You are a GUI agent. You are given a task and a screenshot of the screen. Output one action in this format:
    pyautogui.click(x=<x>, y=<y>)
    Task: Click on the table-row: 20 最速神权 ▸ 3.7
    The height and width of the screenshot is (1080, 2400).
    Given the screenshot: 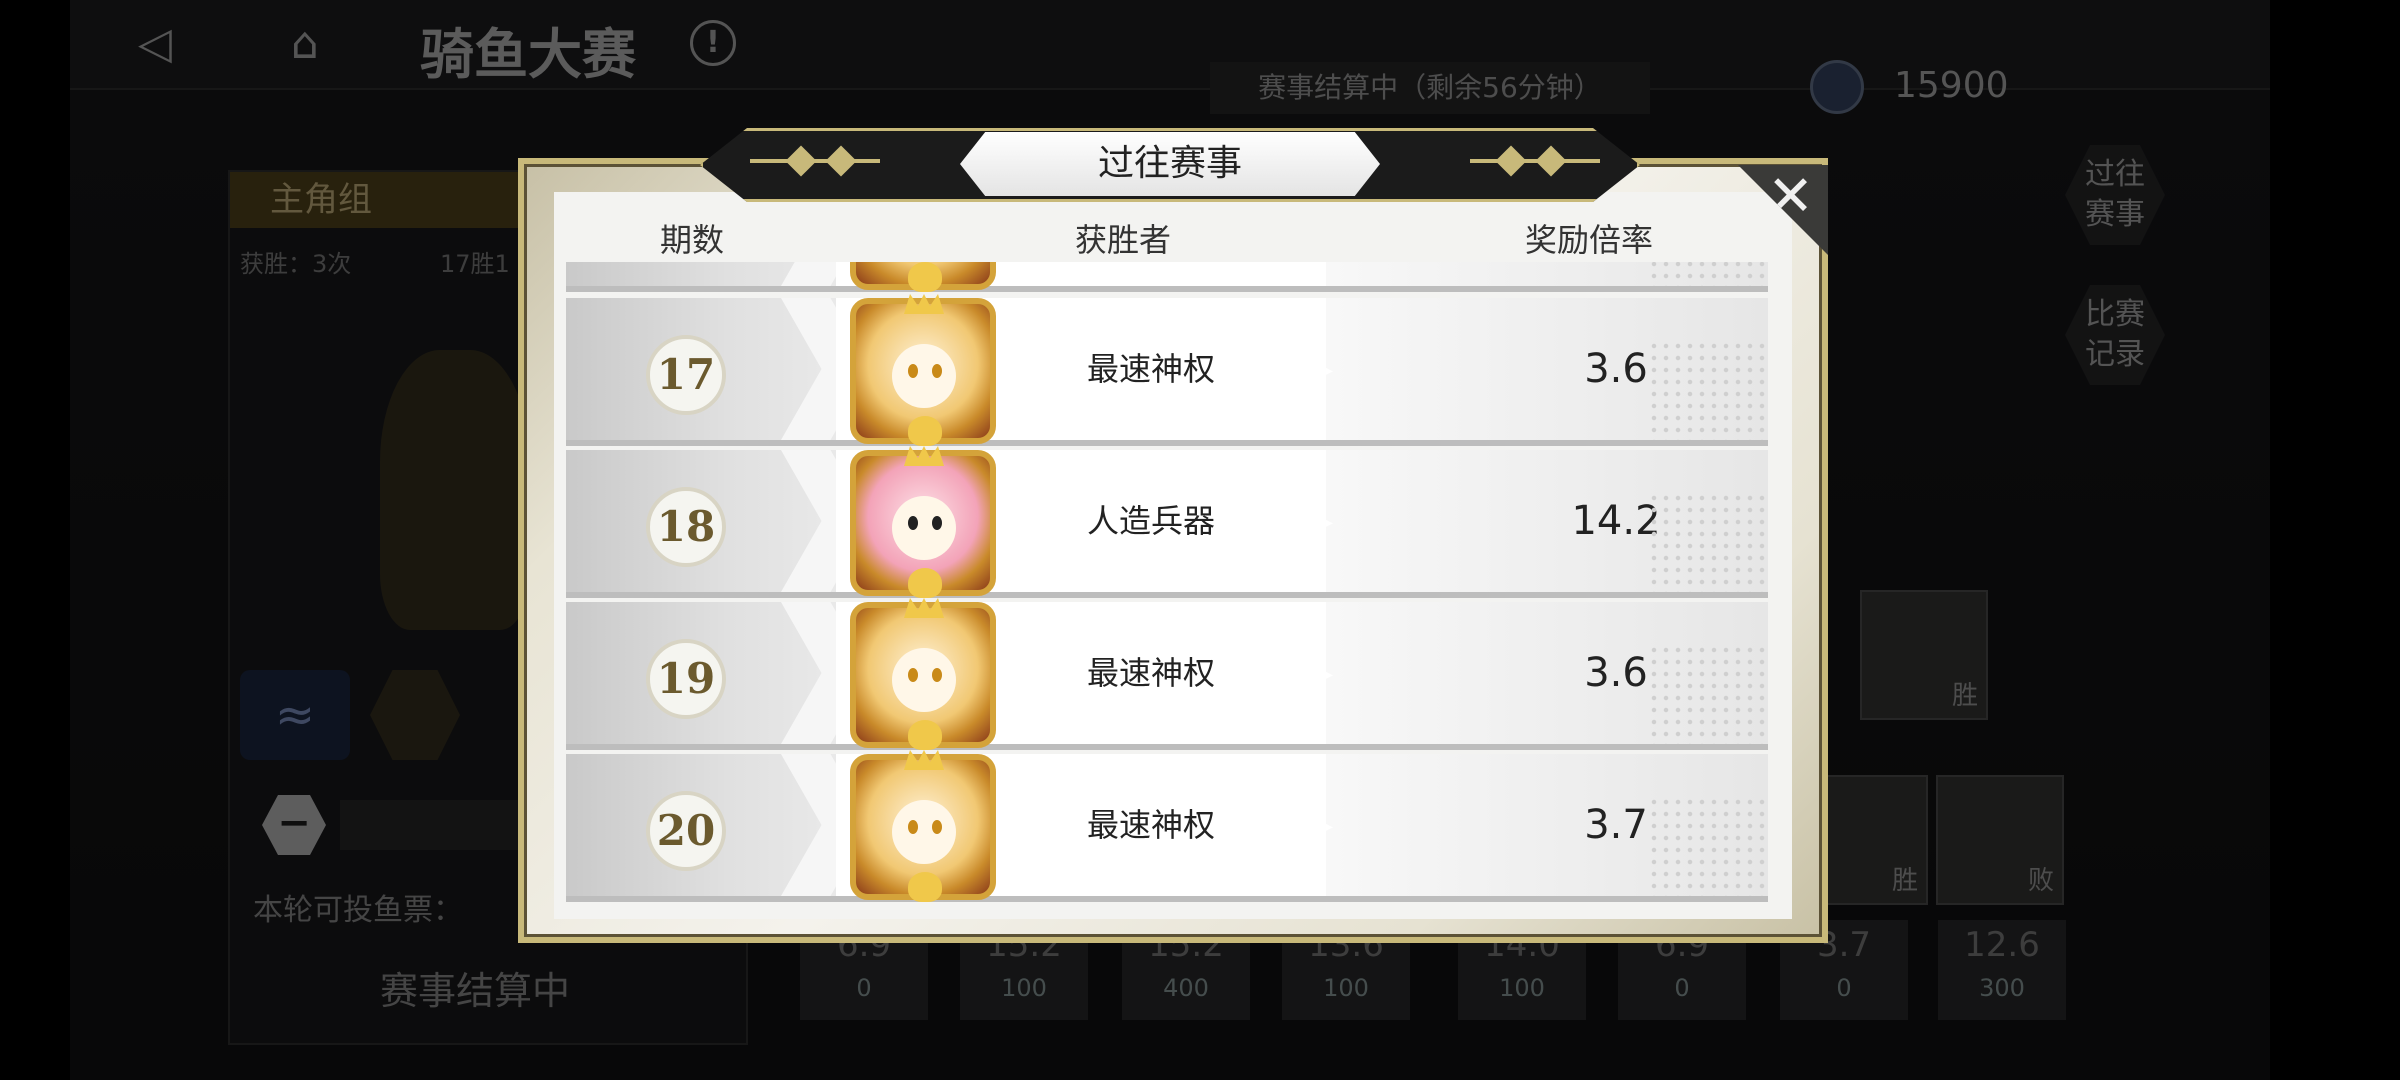 What is the action you would take?
    pyautogui.click(x=1167, y=826)
    